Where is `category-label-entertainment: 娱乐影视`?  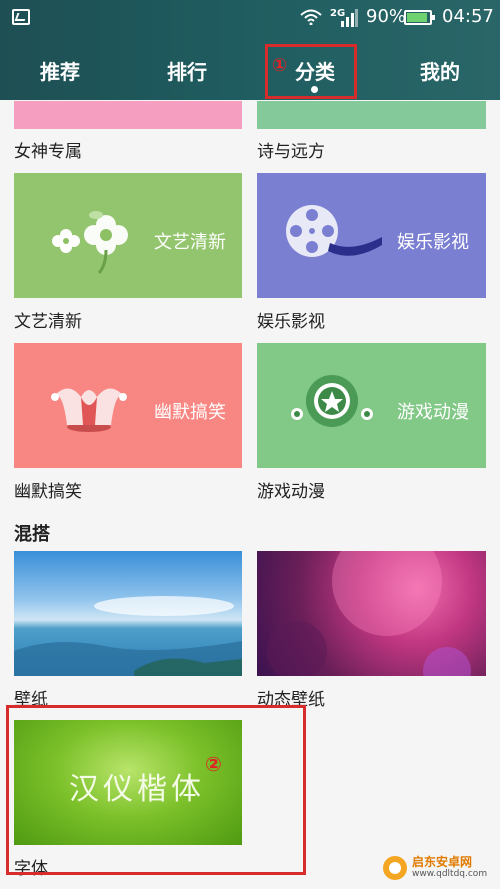
category-label-entertainment: 娱乐影视 is located at coordinates (291, 322).